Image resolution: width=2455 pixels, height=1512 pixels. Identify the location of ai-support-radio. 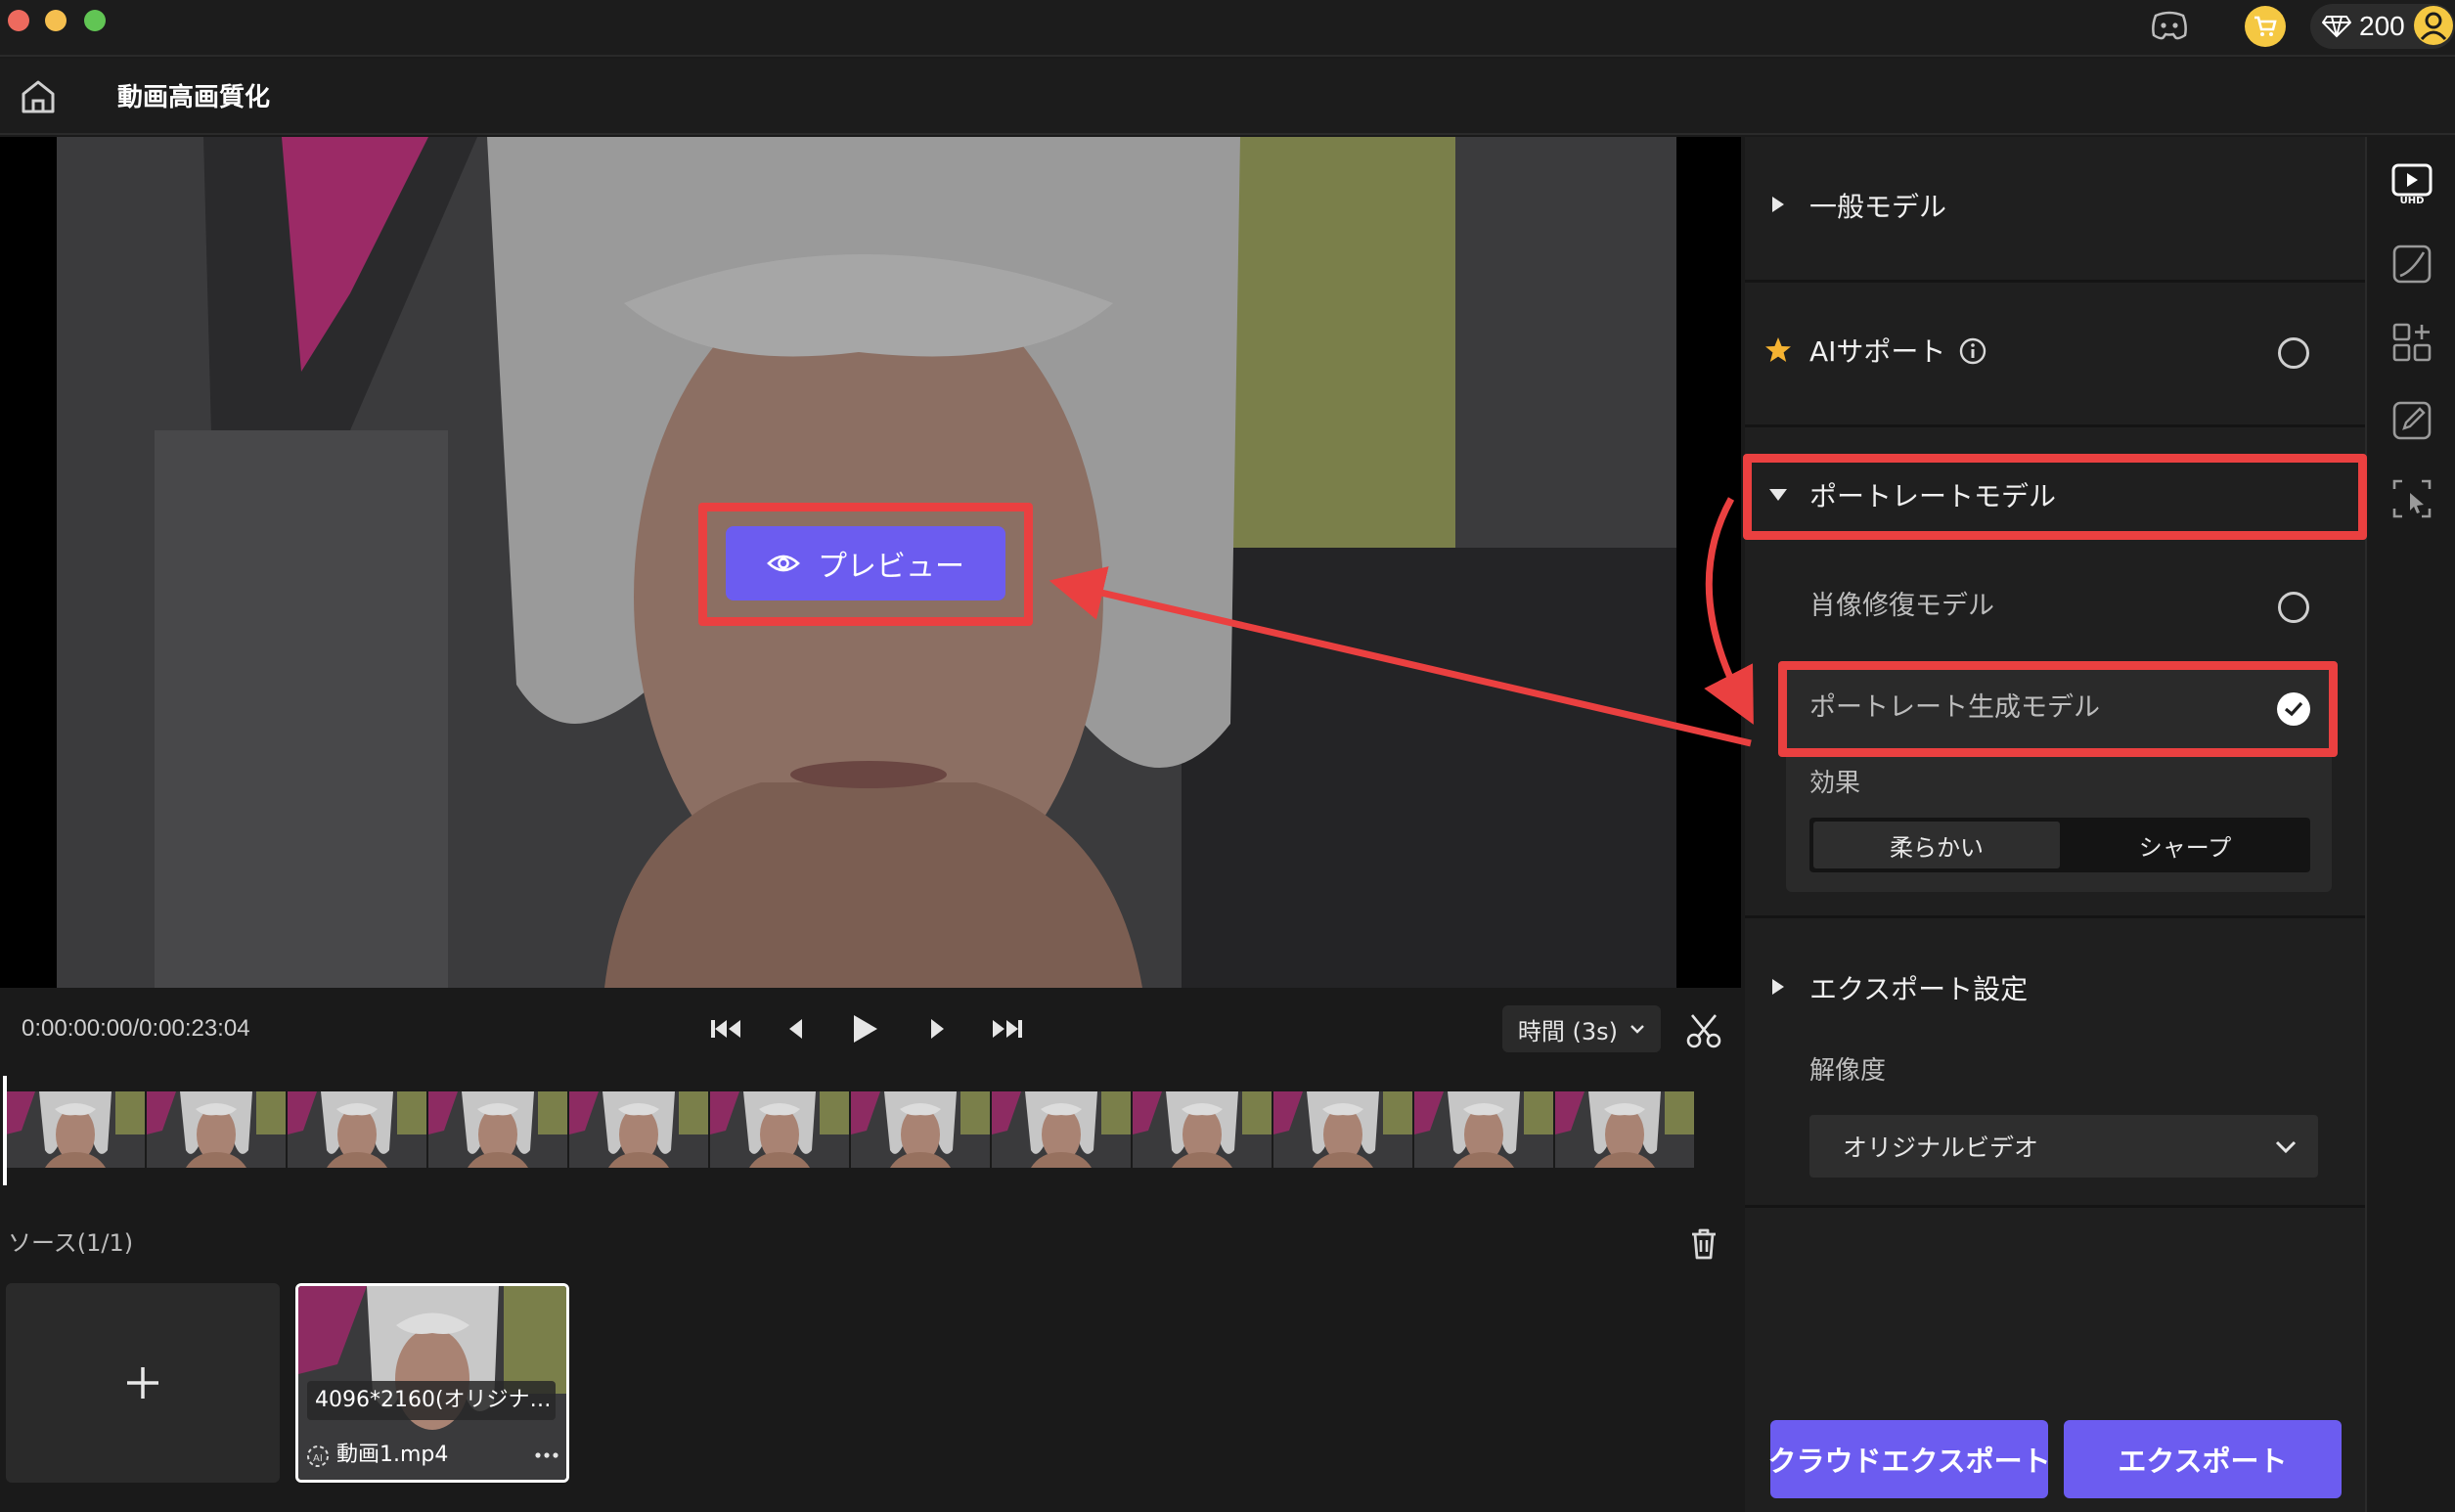
(2293, 353).